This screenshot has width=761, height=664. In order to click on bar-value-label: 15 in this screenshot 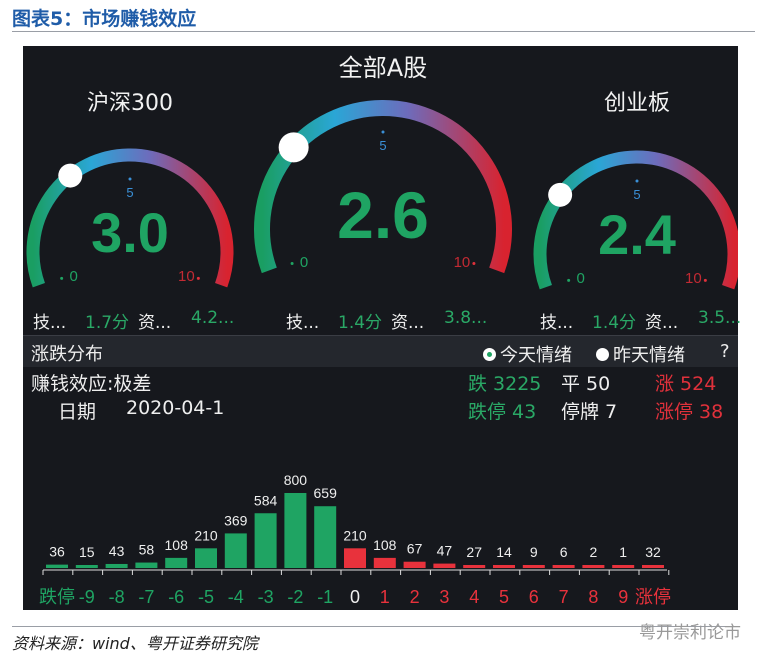, I will do `click(87, 552)`.